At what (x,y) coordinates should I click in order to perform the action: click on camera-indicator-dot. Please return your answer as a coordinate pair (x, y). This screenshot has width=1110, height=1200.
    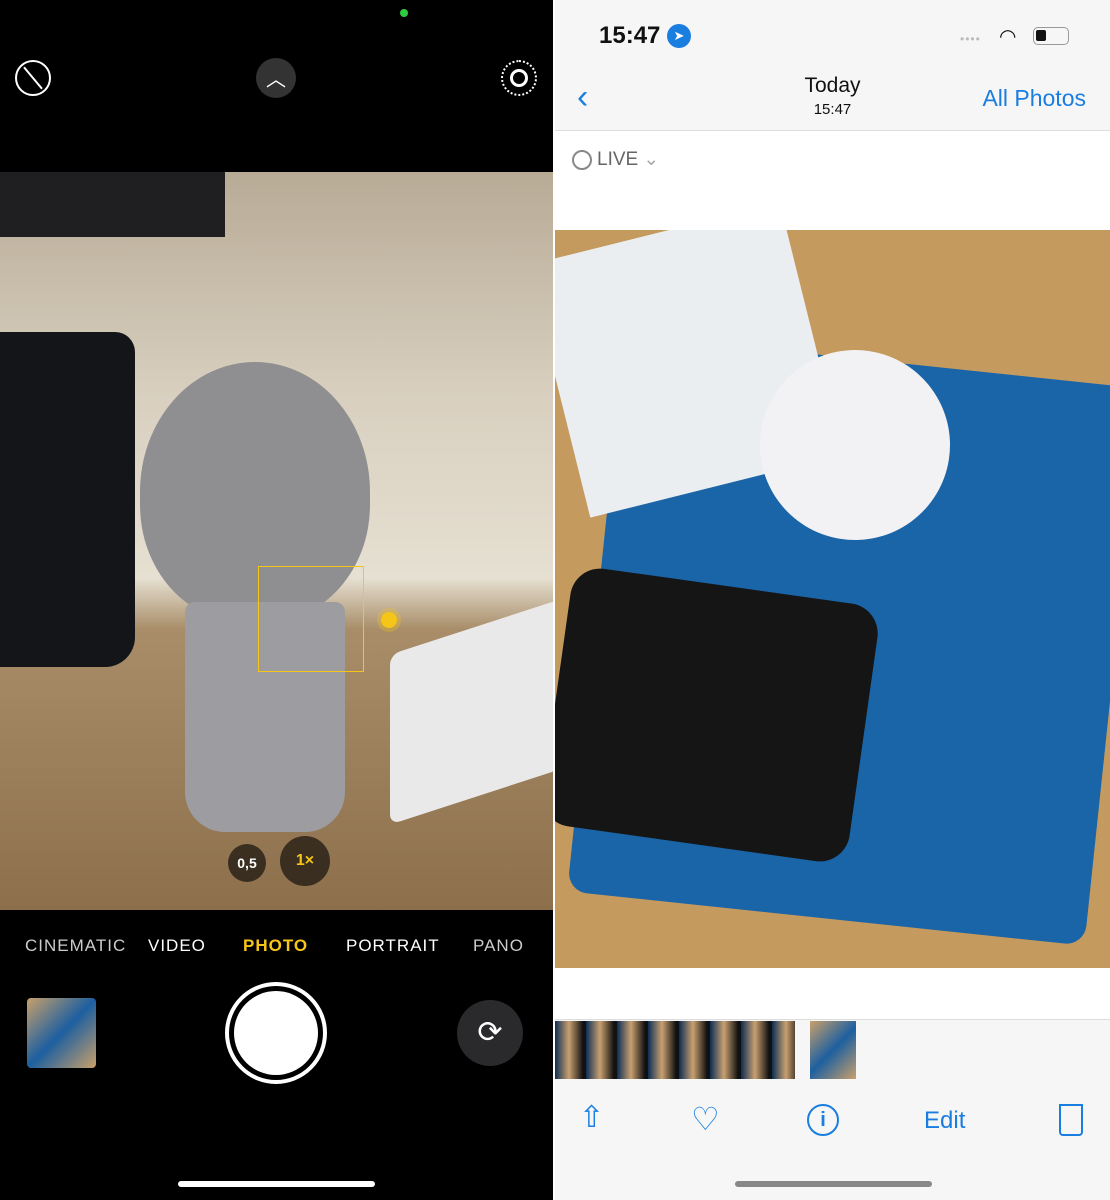
    Looking at the image, I should click on (404, 13).